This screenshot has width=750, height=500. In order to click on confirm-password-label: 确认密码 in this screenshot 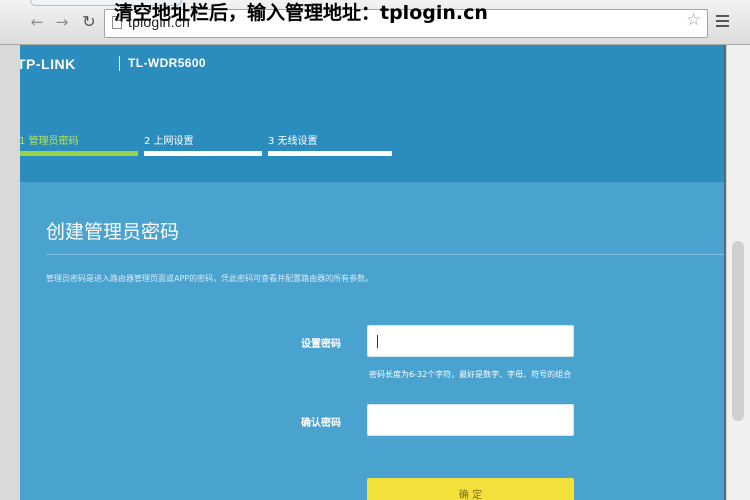, I will do `click(321, 423)`.